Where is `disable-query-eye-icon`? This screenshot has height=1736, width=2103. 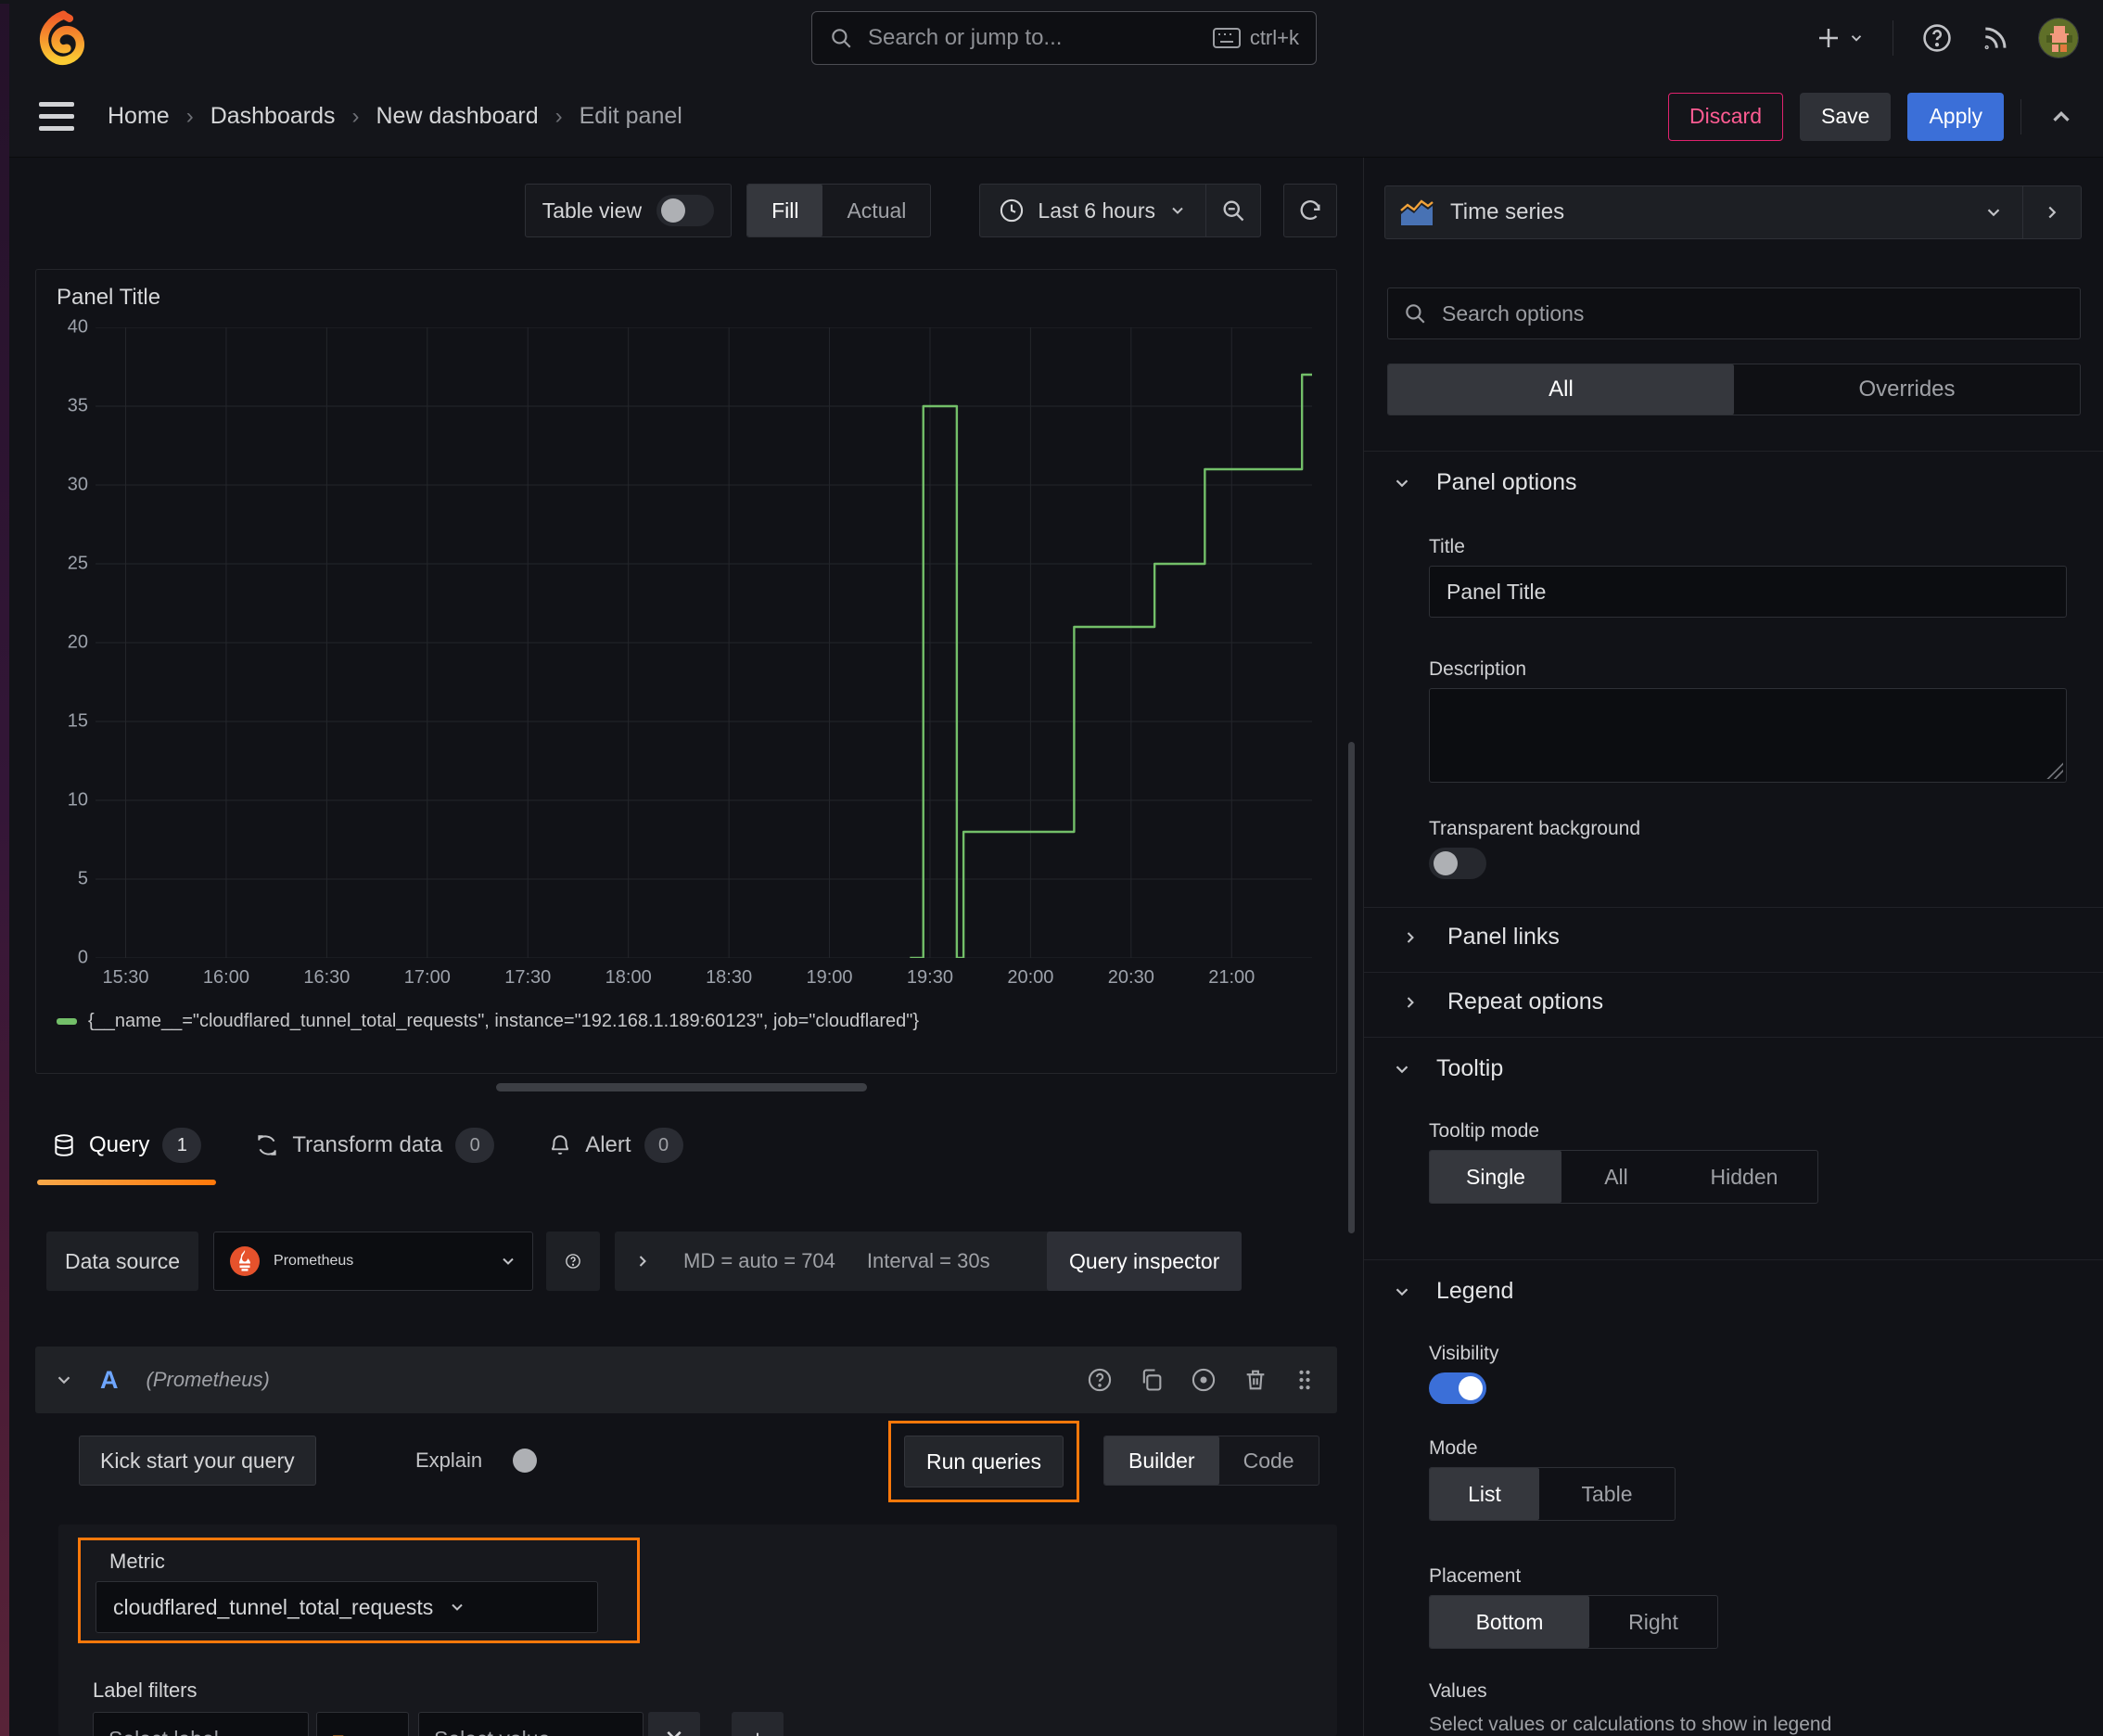 disable-query-eye-icon is located at coordinates (1204, 1380).